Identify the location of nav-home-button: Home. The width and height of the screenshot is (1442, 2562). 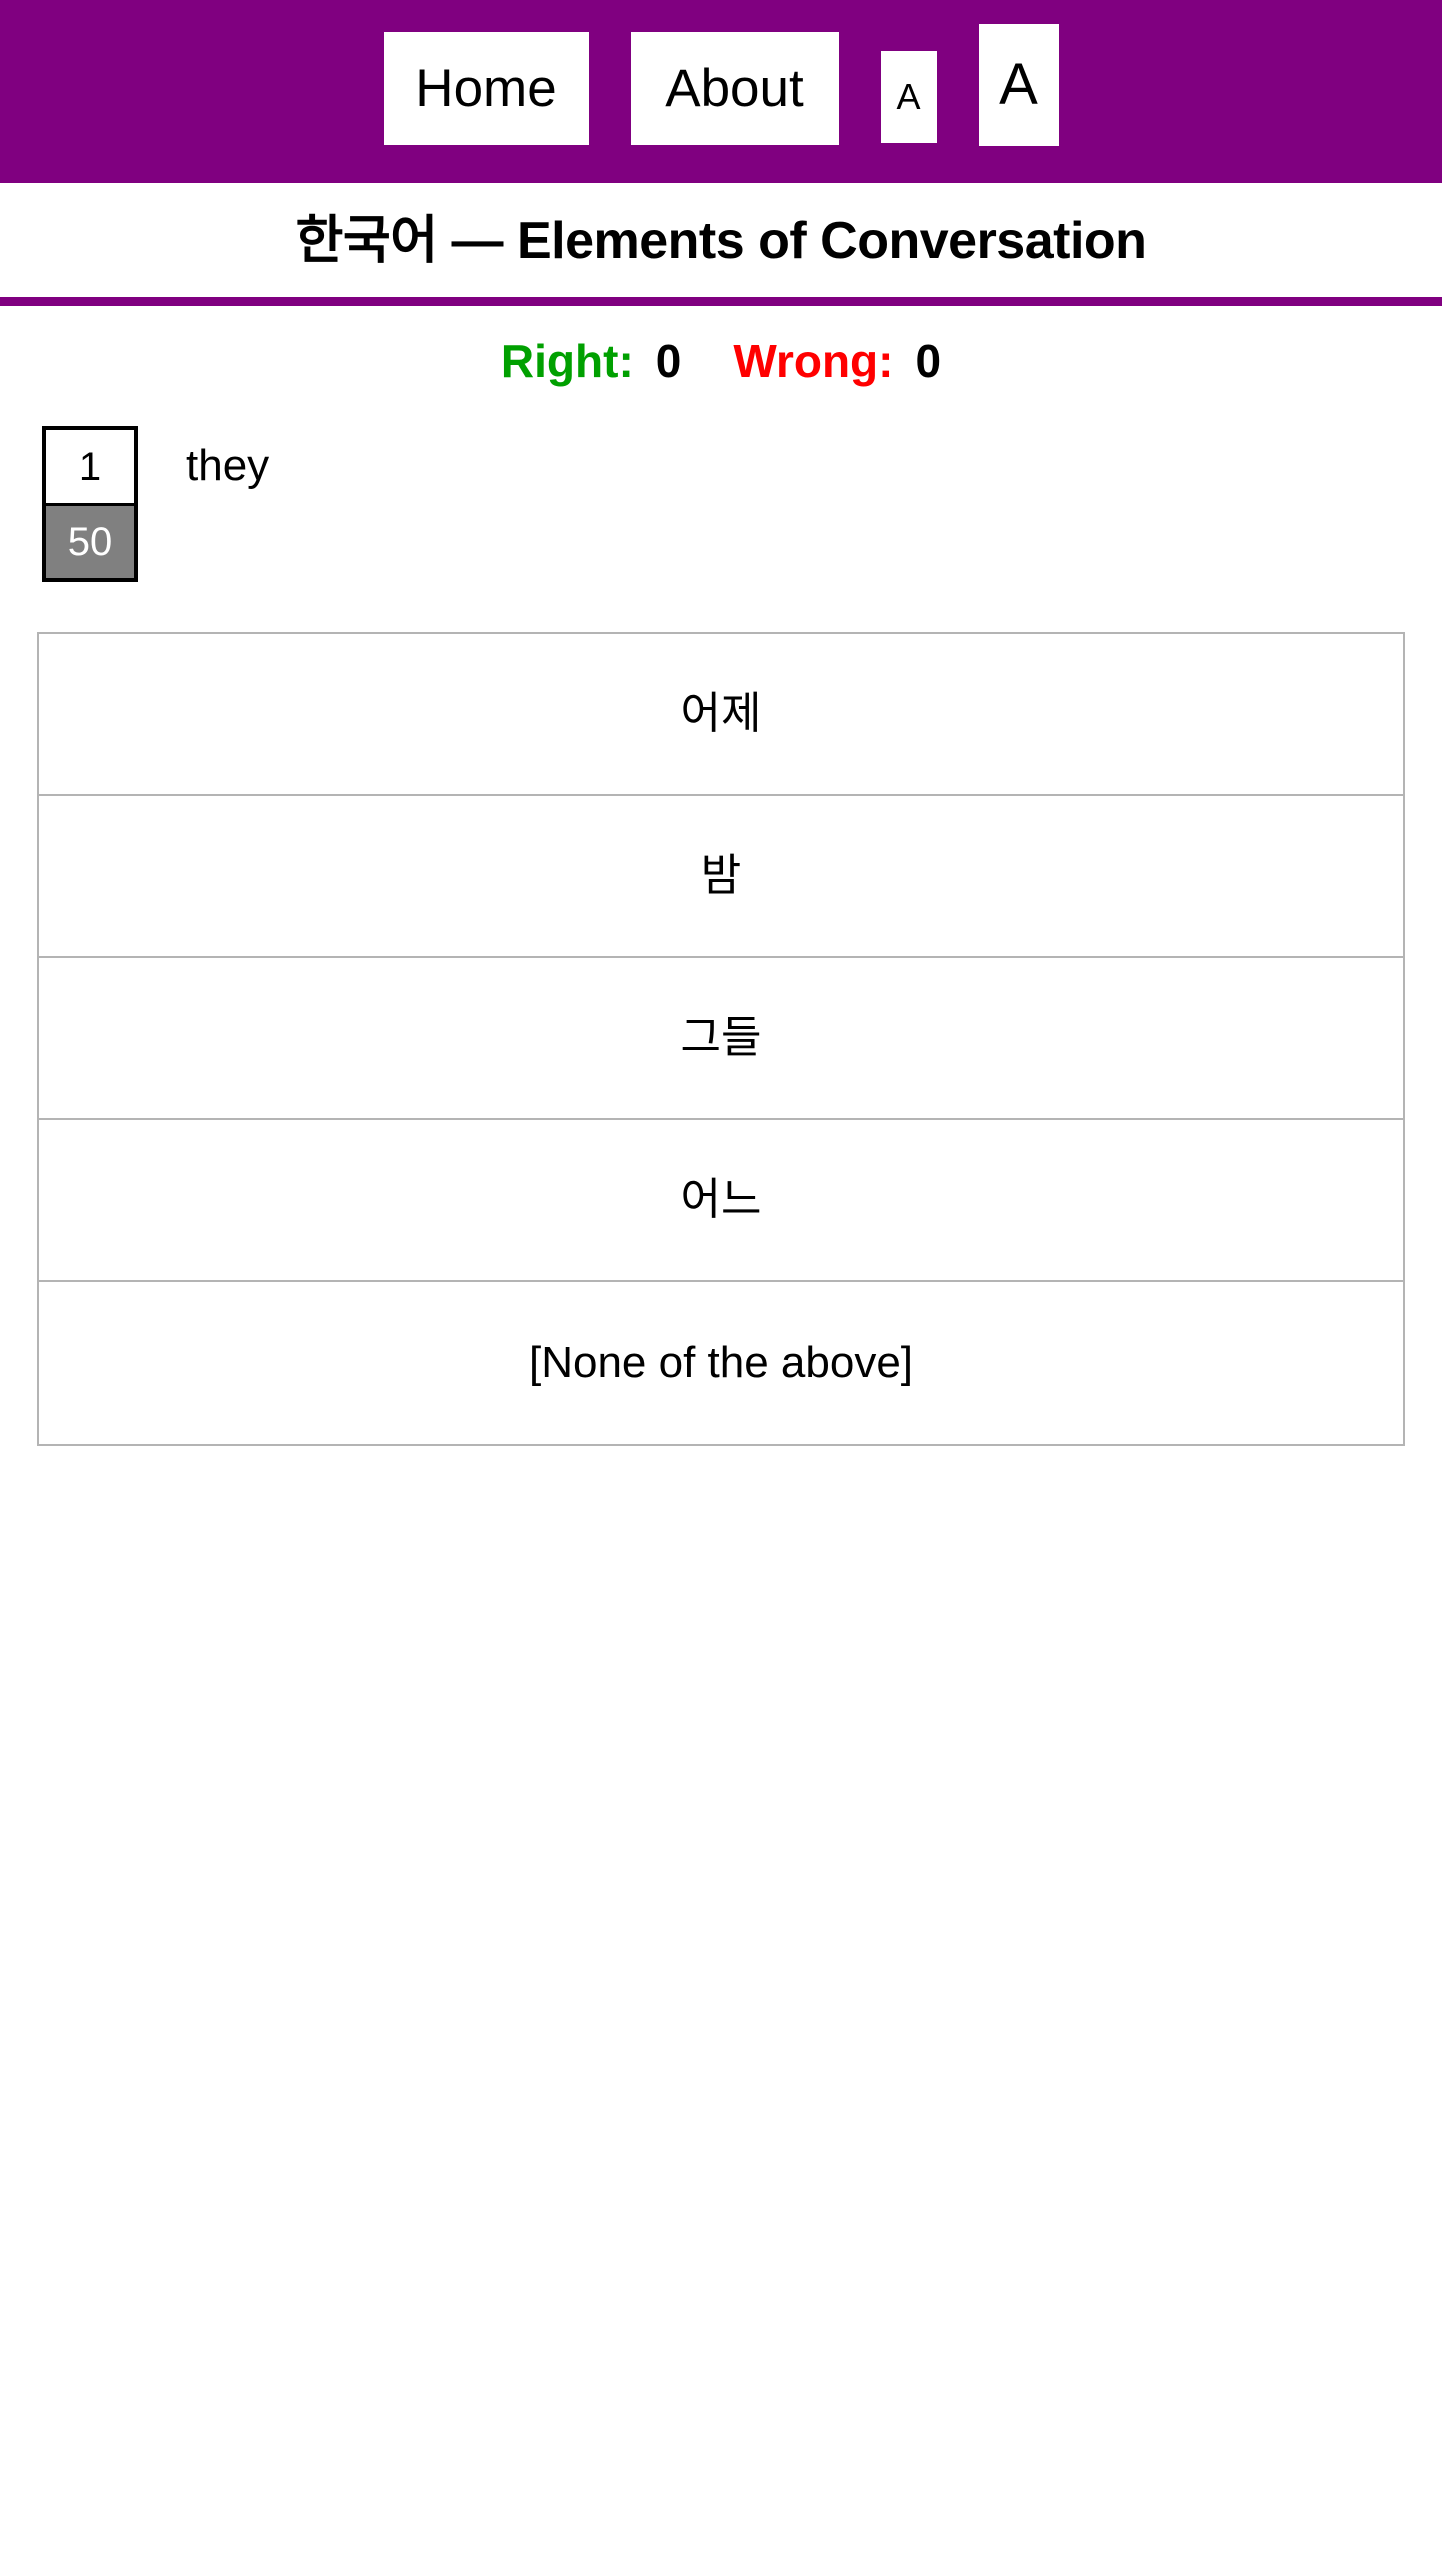
(486, 88).